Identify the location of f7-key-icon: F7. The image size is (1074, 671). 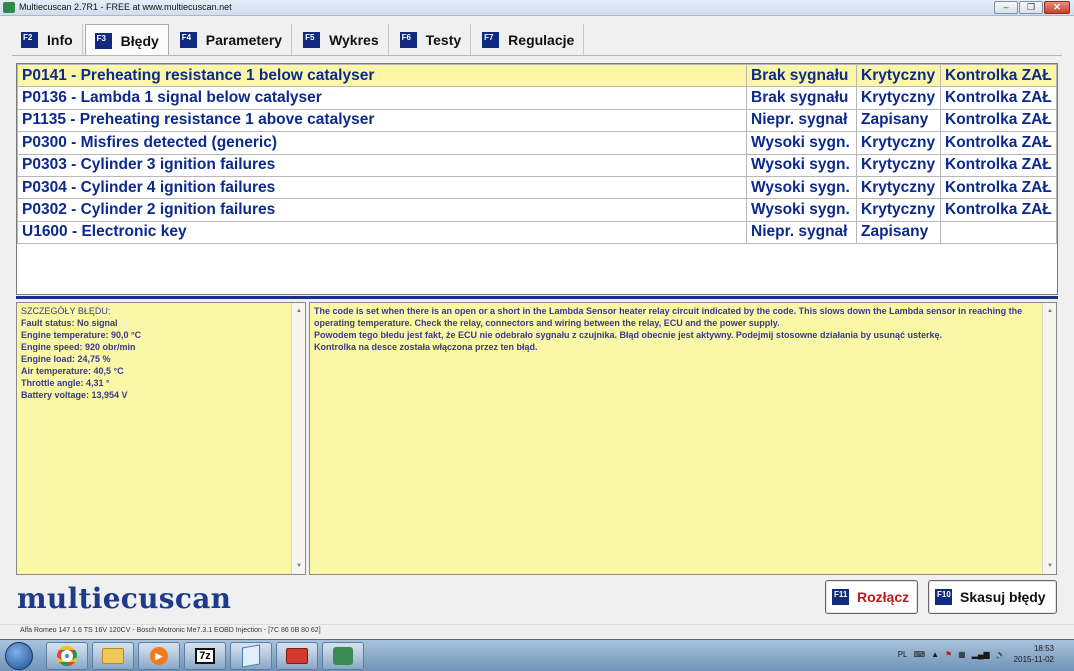
(491, 40).